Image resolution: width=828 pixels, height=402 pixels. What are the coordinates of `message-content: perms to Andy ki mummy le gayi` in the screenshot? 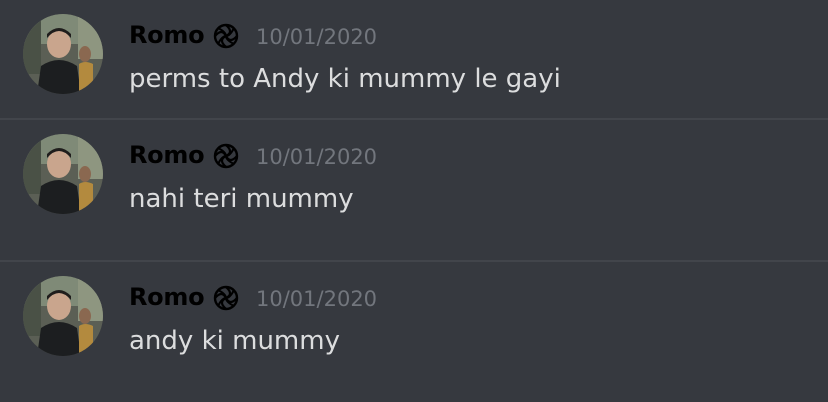 It's located at (345, 79).